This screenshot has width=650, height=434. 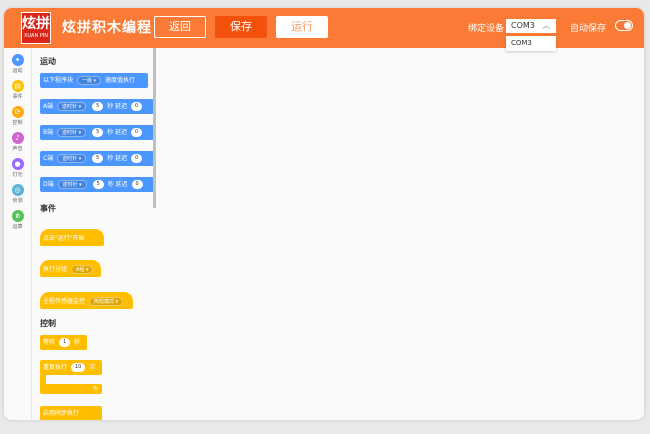 I want to click on category-sidebar: ✦ 运动 ▤ 事件 ⟳ 控制 ♪ 声音 ● 灯光 ◎ 侦测 ⋔ 运算, so click(x=18, y=234).